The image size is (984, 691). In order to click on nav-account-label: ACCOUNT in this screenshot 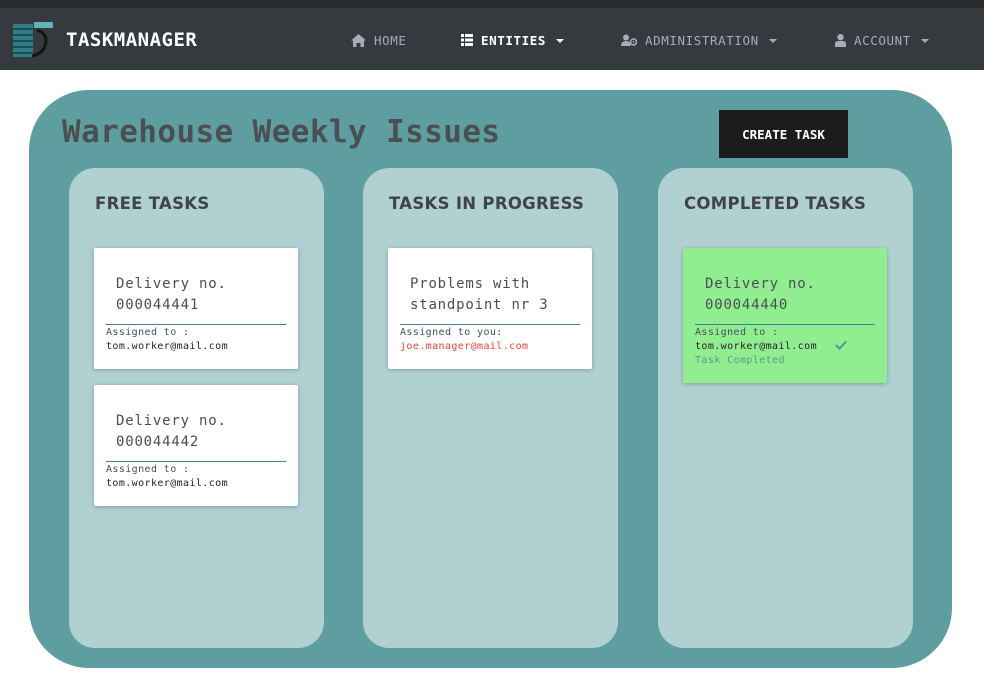, I will do `click(882, 40)`.